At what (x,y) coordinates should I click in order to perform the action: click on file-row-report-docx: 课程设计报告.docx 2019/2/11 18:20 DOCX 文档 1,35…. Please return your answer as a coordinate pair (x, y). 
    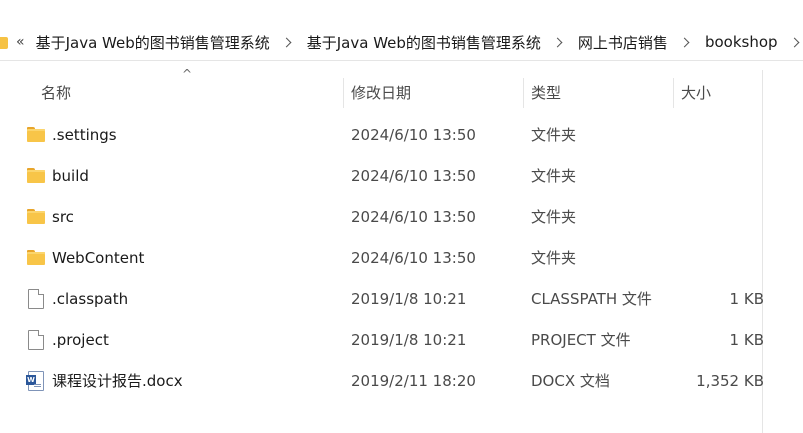
    Looking at the image, I should click on (401, 380).